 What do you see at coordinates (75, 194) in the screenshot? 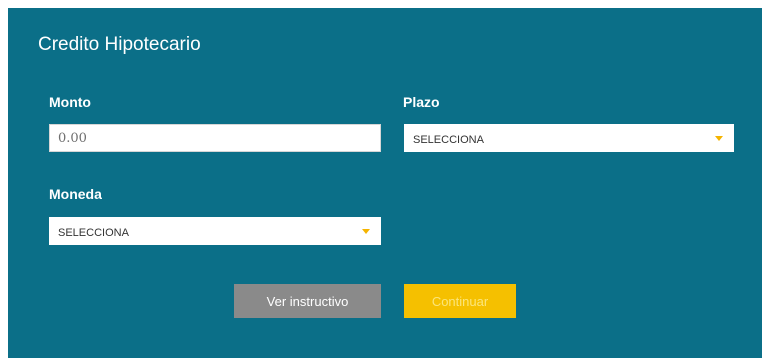
I see `moneda-label: Moneda` at bounding box center [75, 194].